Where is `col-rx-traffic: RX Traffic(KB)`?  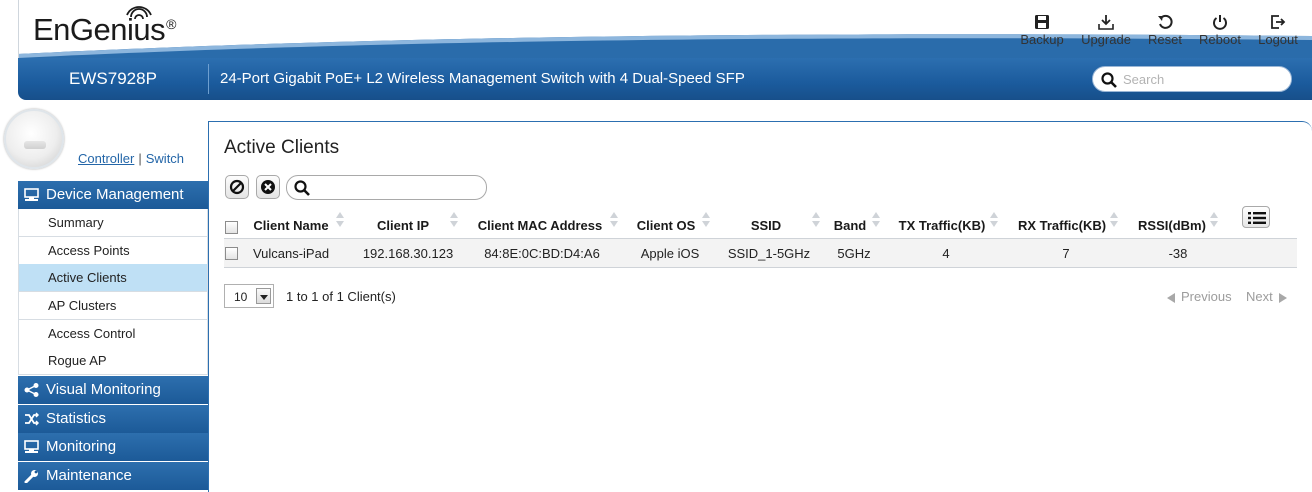 col-rx-traffic: RX Traffic(KB) is located at coordinates (1062, 224).